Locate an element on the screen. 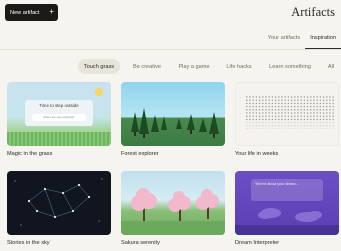 This screenshot has width=341, height=251. sun-icon is located at coordinates (99, 92).